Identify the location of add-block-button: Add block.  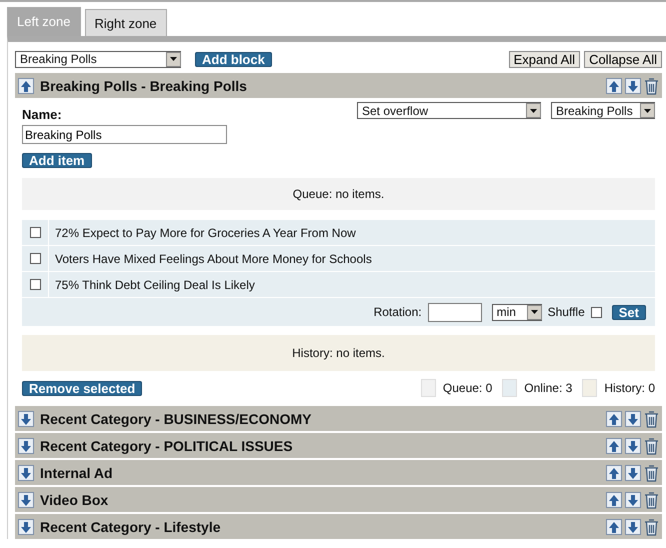
(233, 59).